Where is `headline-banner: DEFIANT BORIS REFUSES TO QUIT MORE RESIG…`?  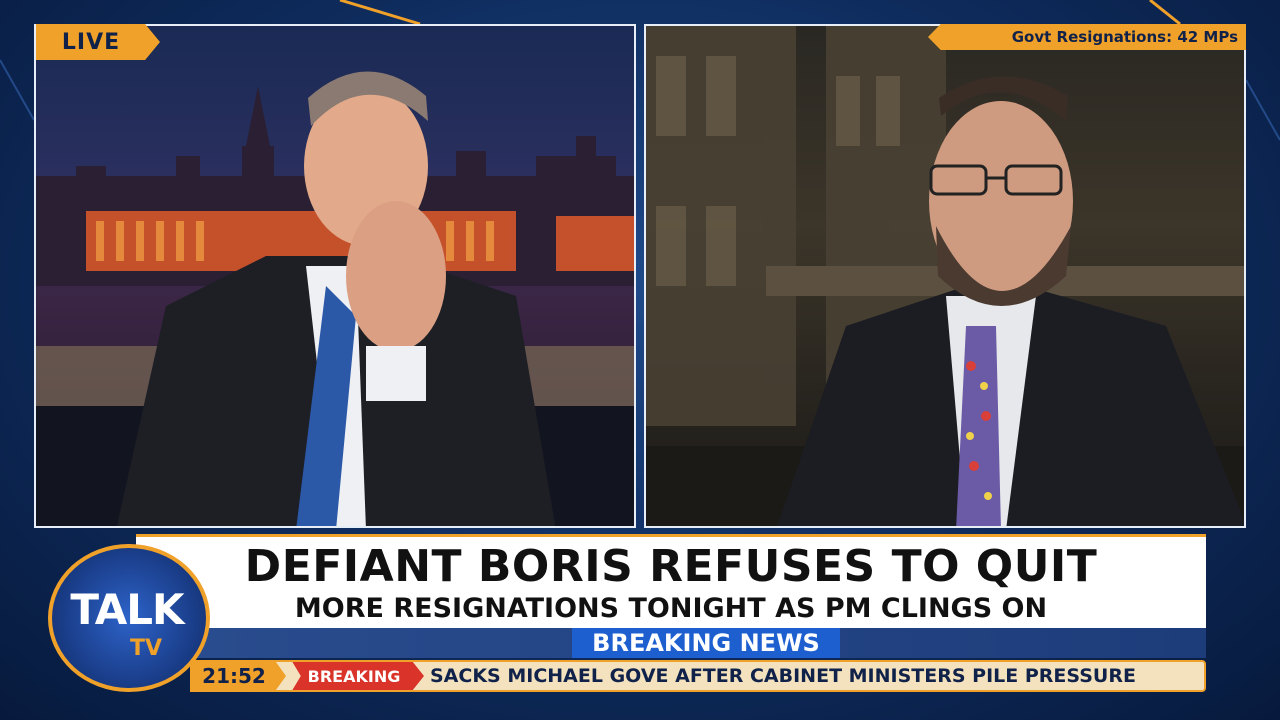
headline-banner: DEFIANT BORIS REFUSES TO QUIT MORE RESIG… is located at coordinates (671, 581).